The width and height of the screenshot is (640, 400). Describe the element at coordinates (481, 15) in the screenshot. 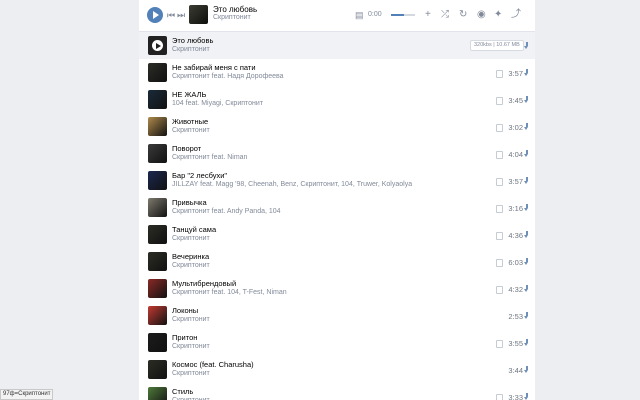

I see `broadcast-icon: ◉` at that location.